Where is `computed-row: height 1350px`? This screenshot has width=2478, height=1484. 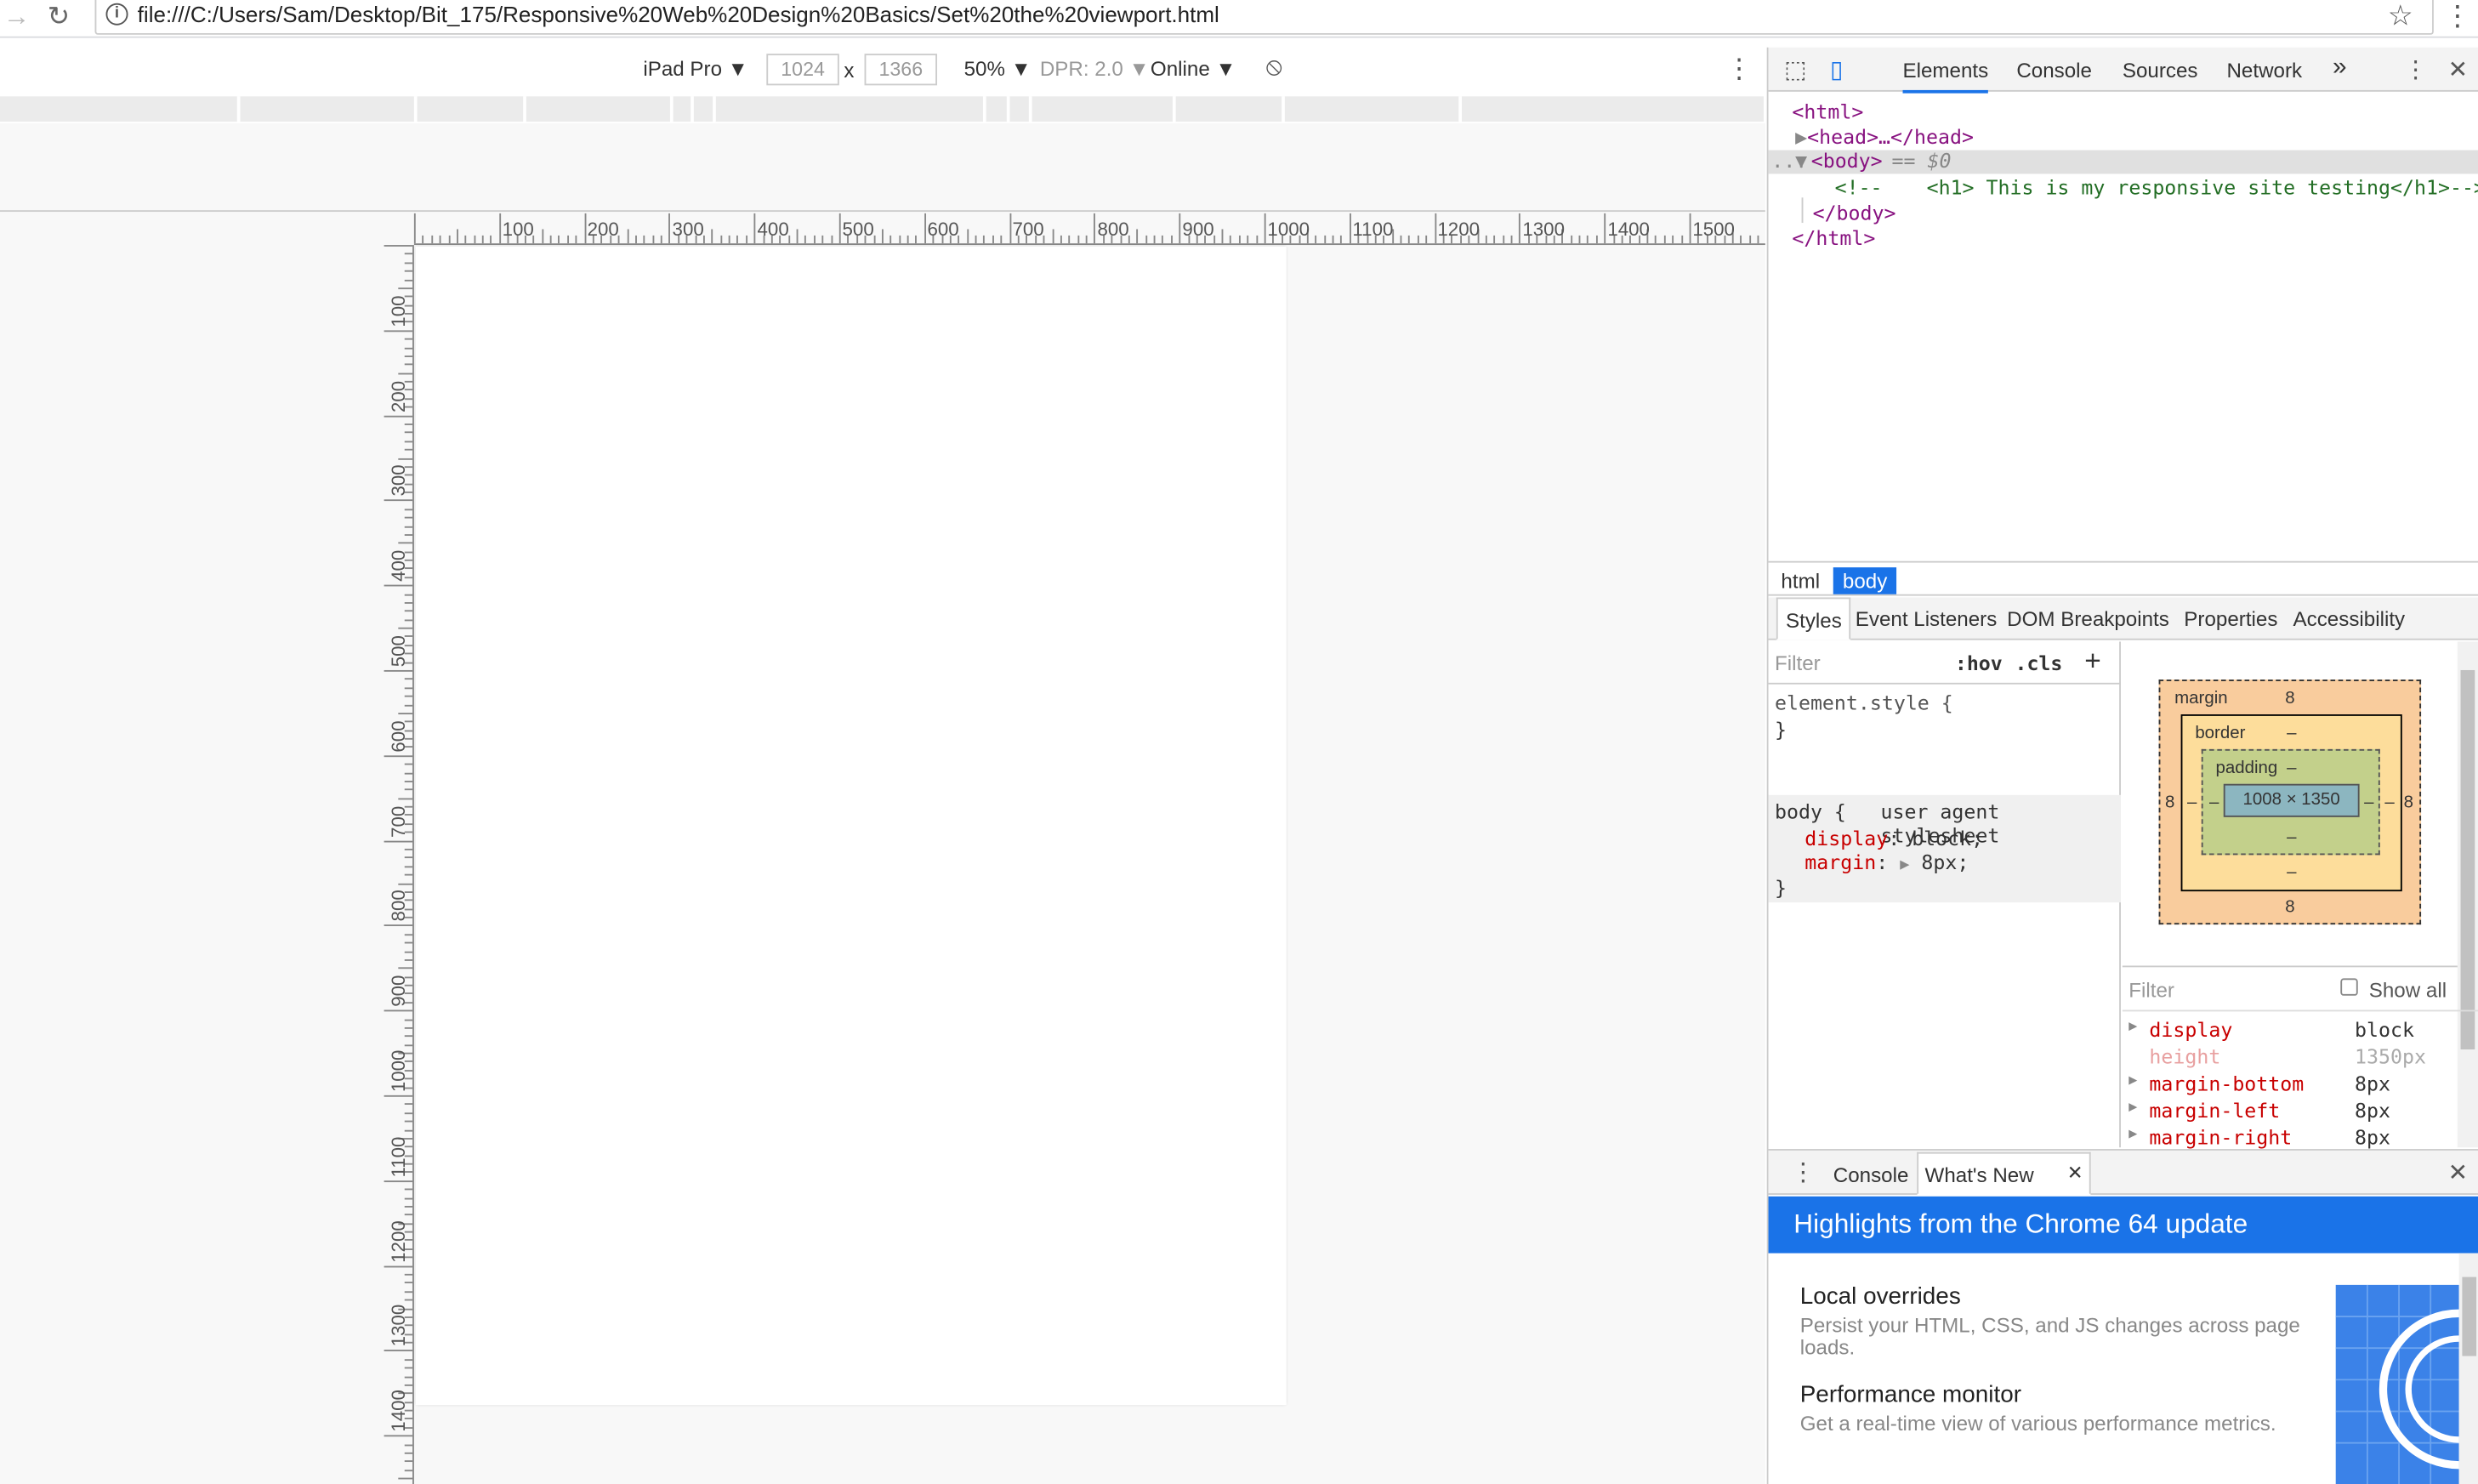
computed-row: height 1350px is located at coordinates (2289, 1058).